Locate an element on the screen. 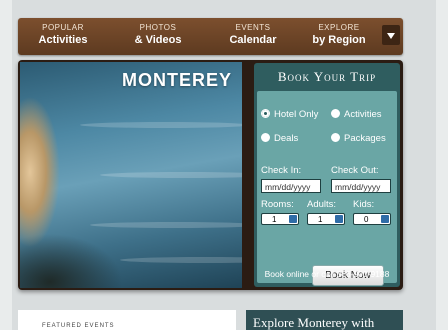 The image size is (448, 330). checkout-label: Check Out: is located at coordinates (355, 170).